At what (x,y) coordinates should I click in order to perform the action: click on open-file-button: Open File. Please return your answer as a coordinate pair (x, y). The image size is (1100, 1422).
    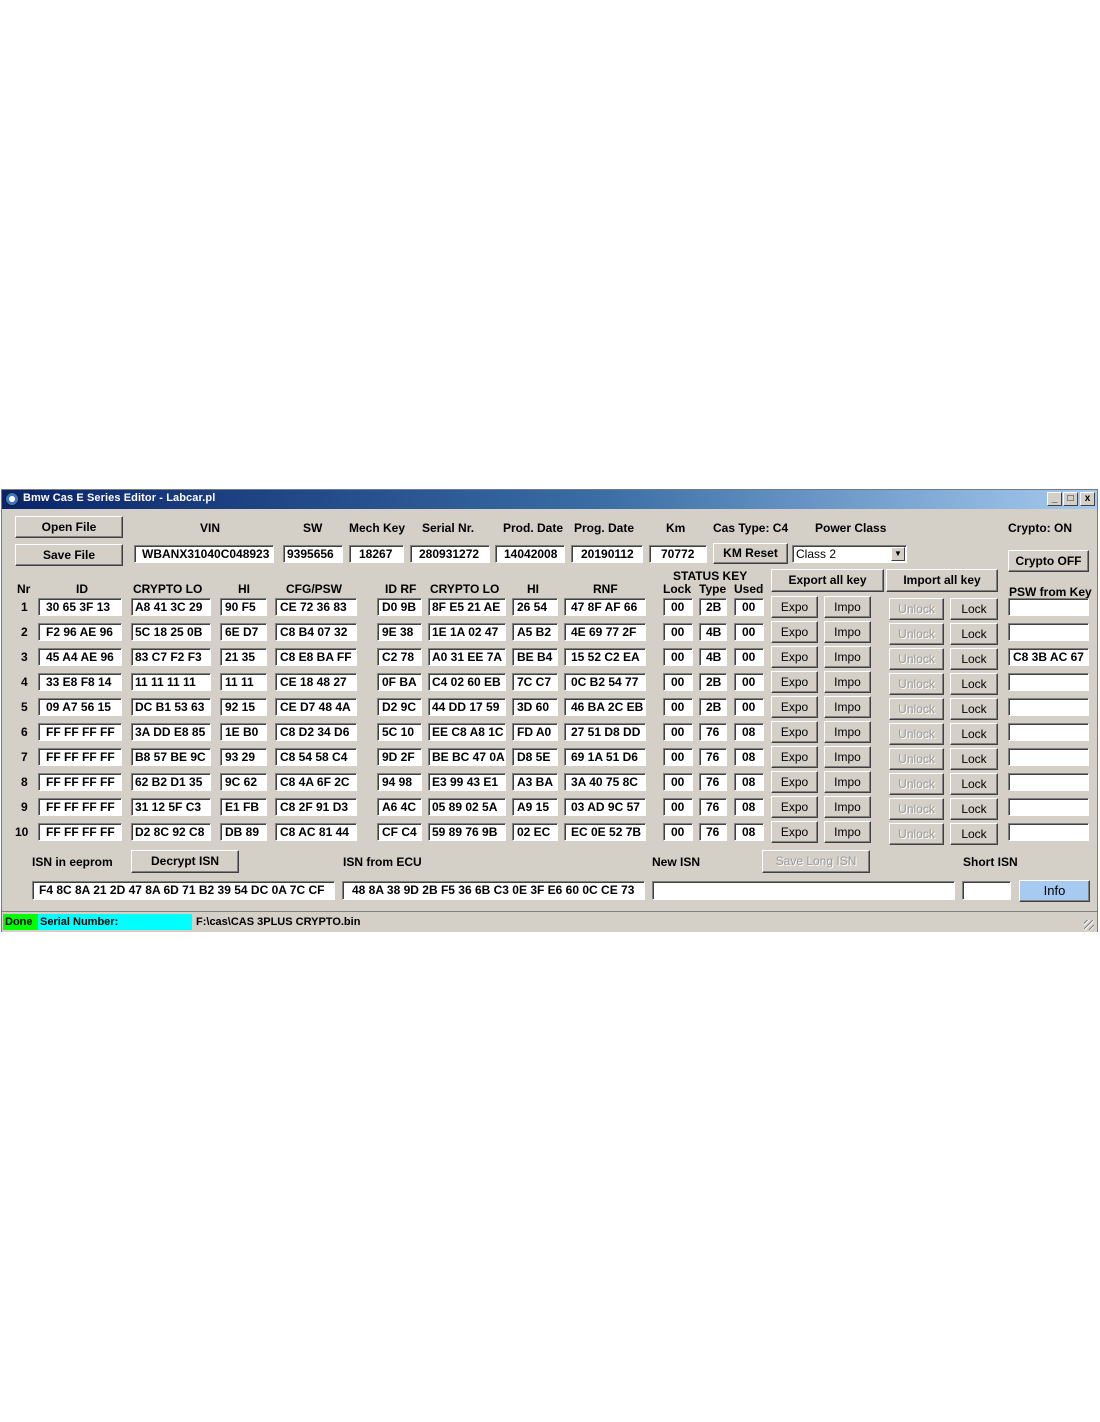
    Looking at the image, I should click on (69, 527).